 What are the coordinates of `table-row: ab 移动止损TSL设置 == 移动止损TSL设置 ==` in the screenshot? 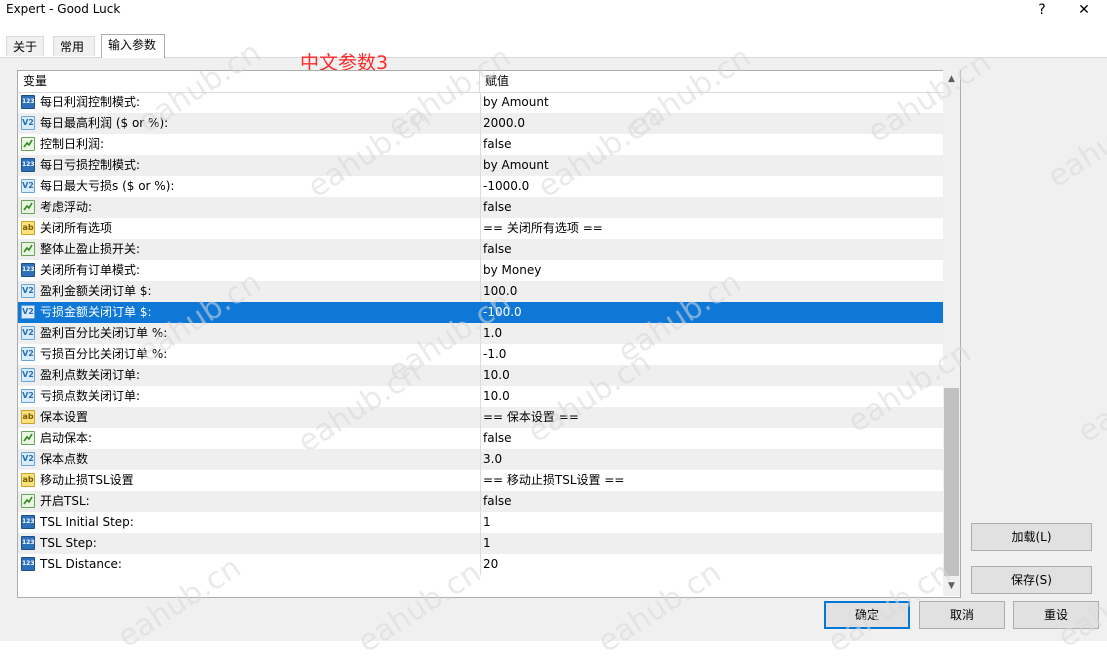 It's located at (480, 480).